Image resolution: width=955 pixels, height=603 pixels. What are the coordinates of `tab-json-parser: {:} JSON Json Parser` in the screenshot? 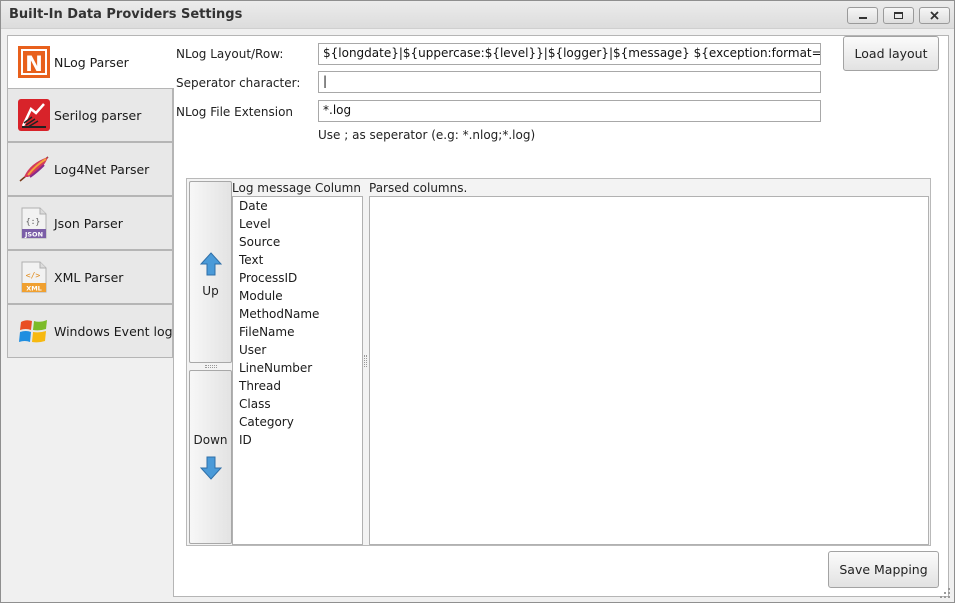 It's located at (90, 223).